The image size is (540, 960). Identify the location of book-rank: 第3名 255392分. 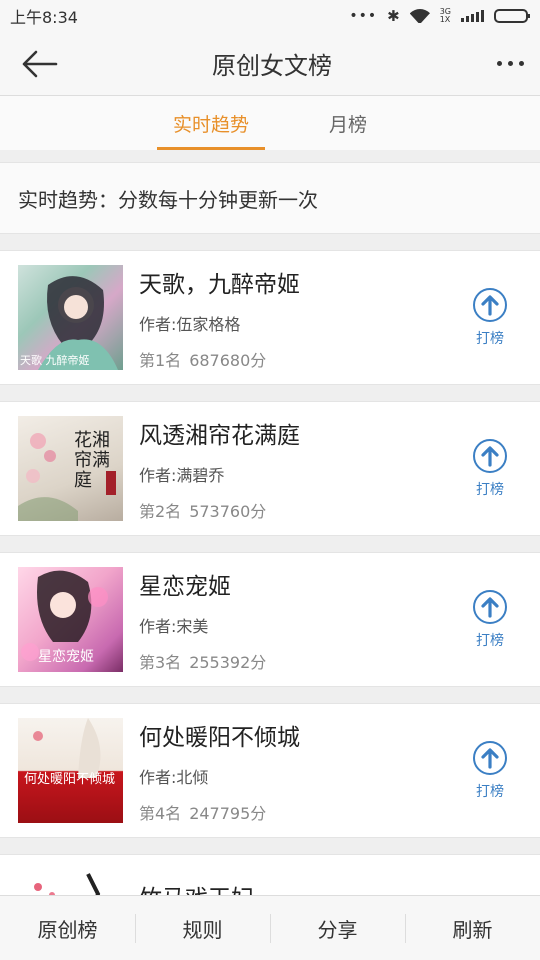
(304, 661).